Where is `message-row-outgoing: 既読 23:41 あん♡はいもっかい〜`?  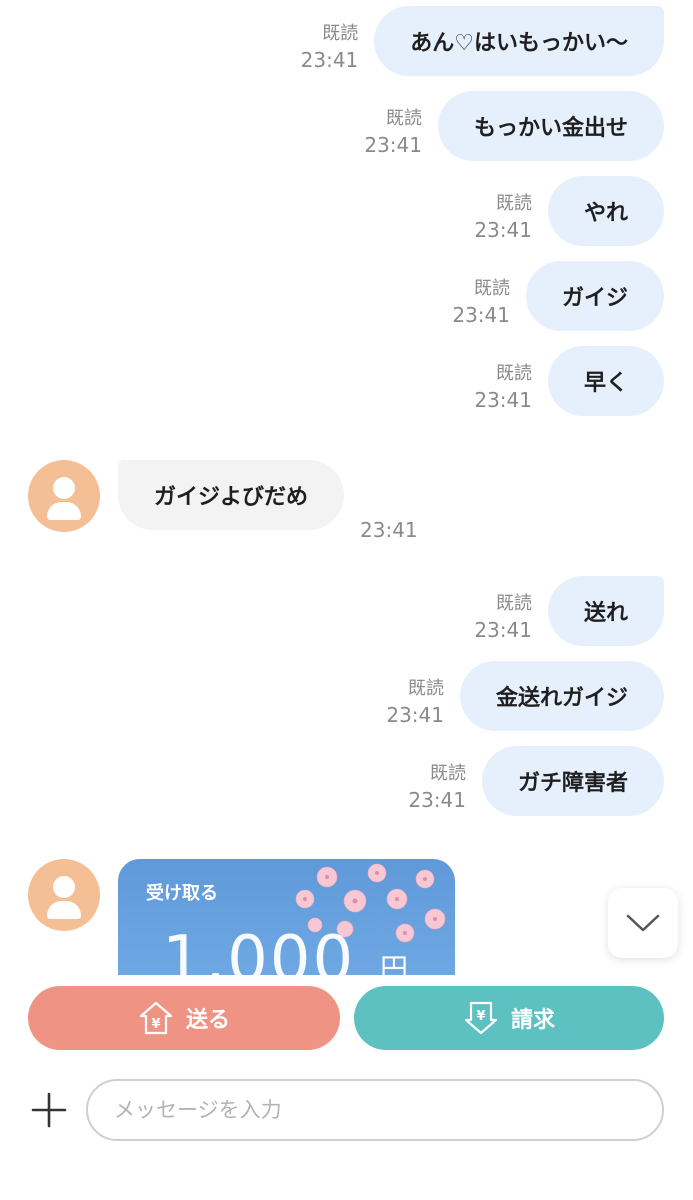
message-row-outgoing: 既読 23:41 あん♡はいもっかい〜 is located at coordinates (482, 41).